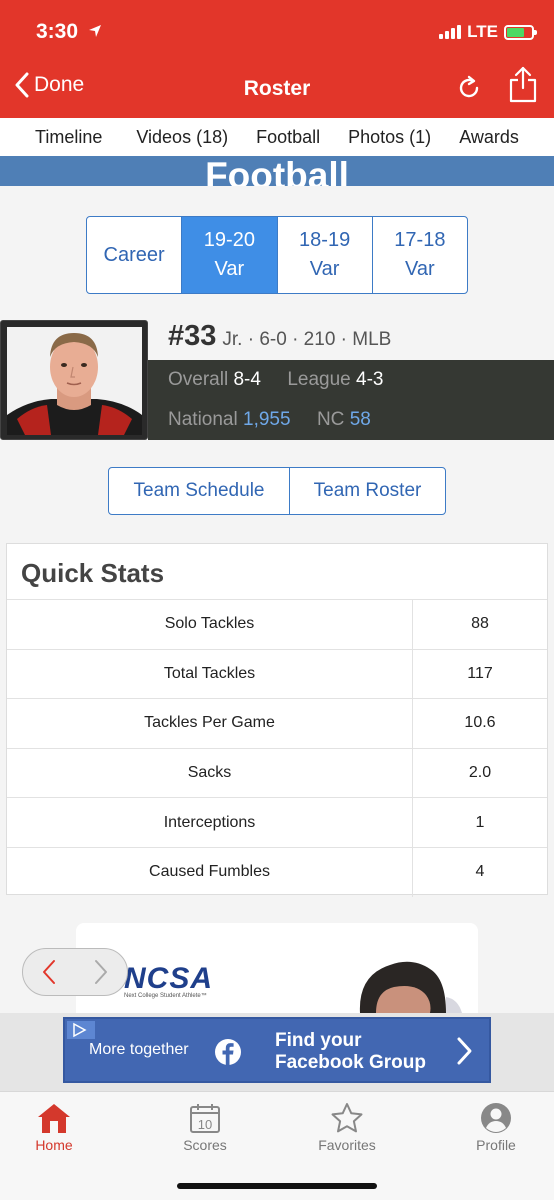  I want to click on facebook-banner-ad: More together Find your Facebook Group, so click(277, 1050).